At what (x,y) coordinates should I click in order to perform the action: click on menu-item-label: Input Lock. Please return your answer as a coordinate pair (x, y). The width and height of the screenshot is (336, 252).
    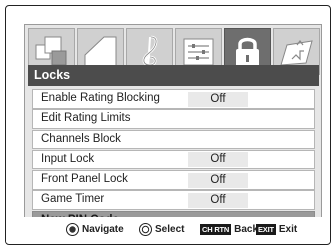
    Looking at the image, I should click on (68, 158).